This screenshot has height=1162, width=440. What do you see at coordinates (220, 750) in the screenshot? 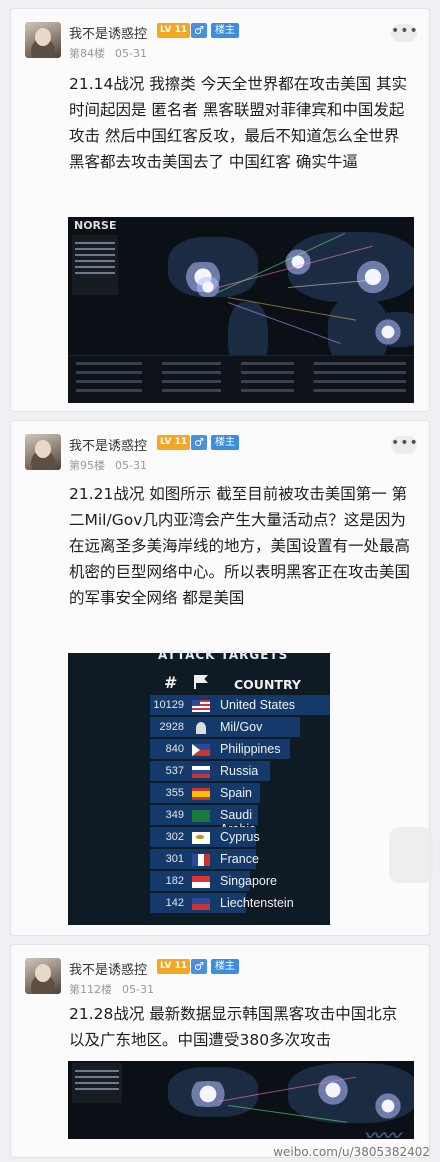
I see `target-row: 840 Philippines` at bounding box center [220, 750].